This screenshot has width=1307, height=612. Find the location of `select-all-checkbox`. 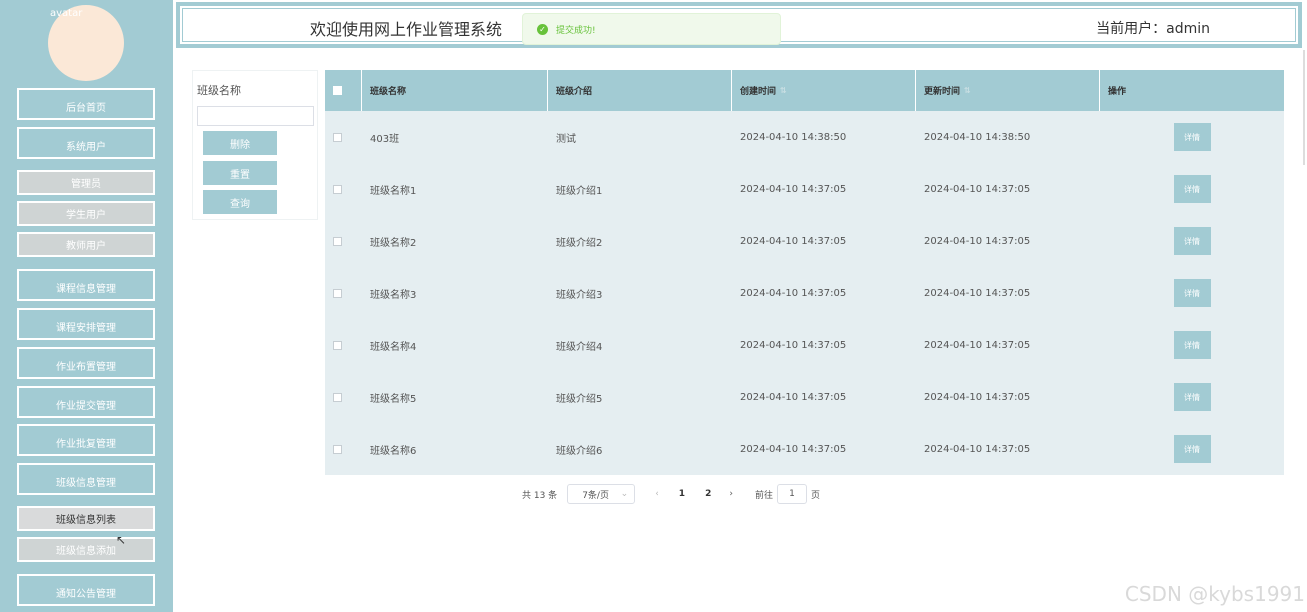

select-all-checkbox is located at coordinates (337, 90).